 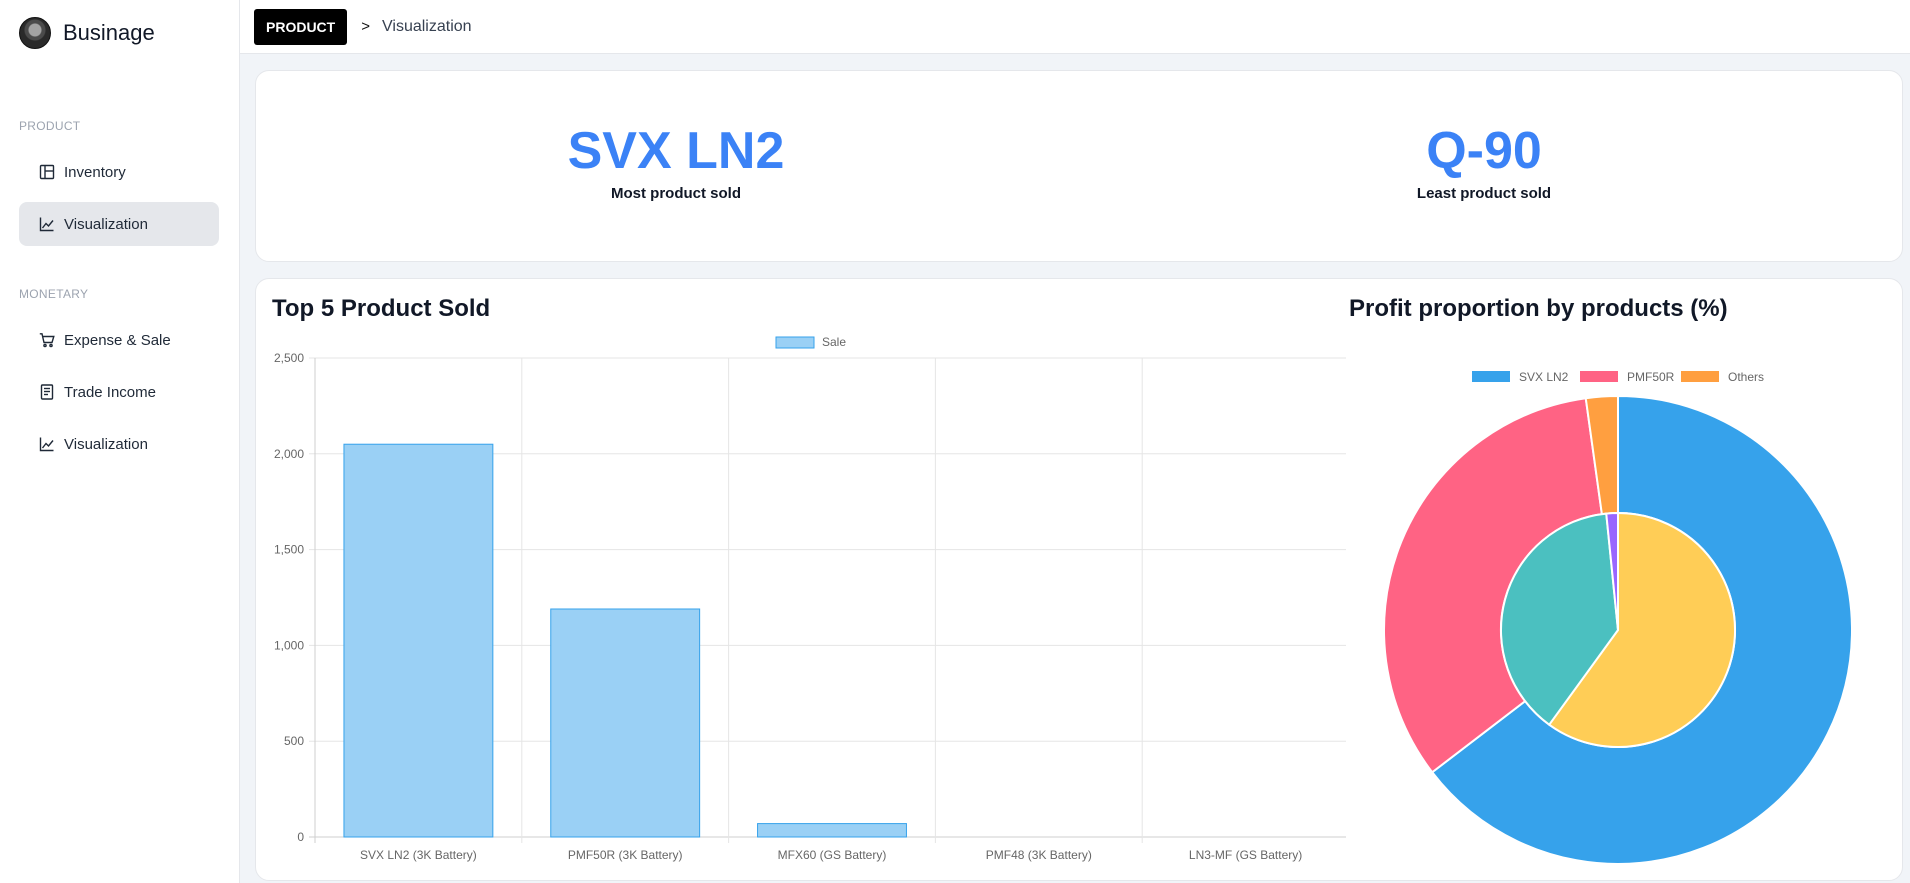 I want to click on cart-icon, so click(x=47, y=340).